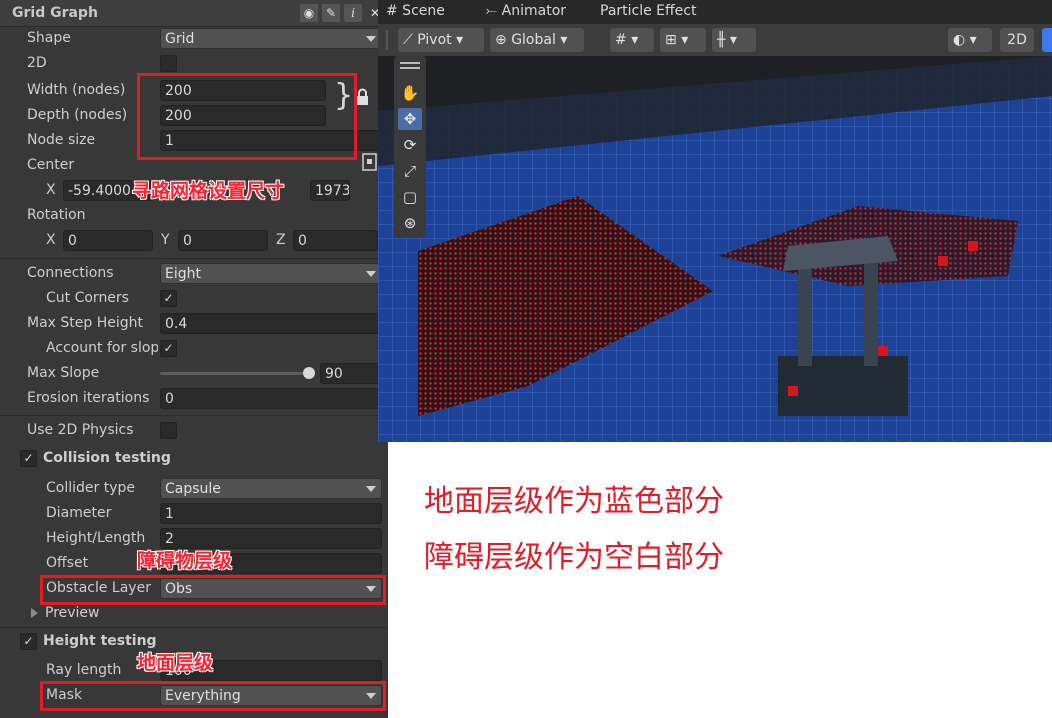 This screenshot has height=718, width=1052. Describe the element at coordinates (648, 11) in the screenshot. I see `tab-particle-effect: Particle Effect` at that location.